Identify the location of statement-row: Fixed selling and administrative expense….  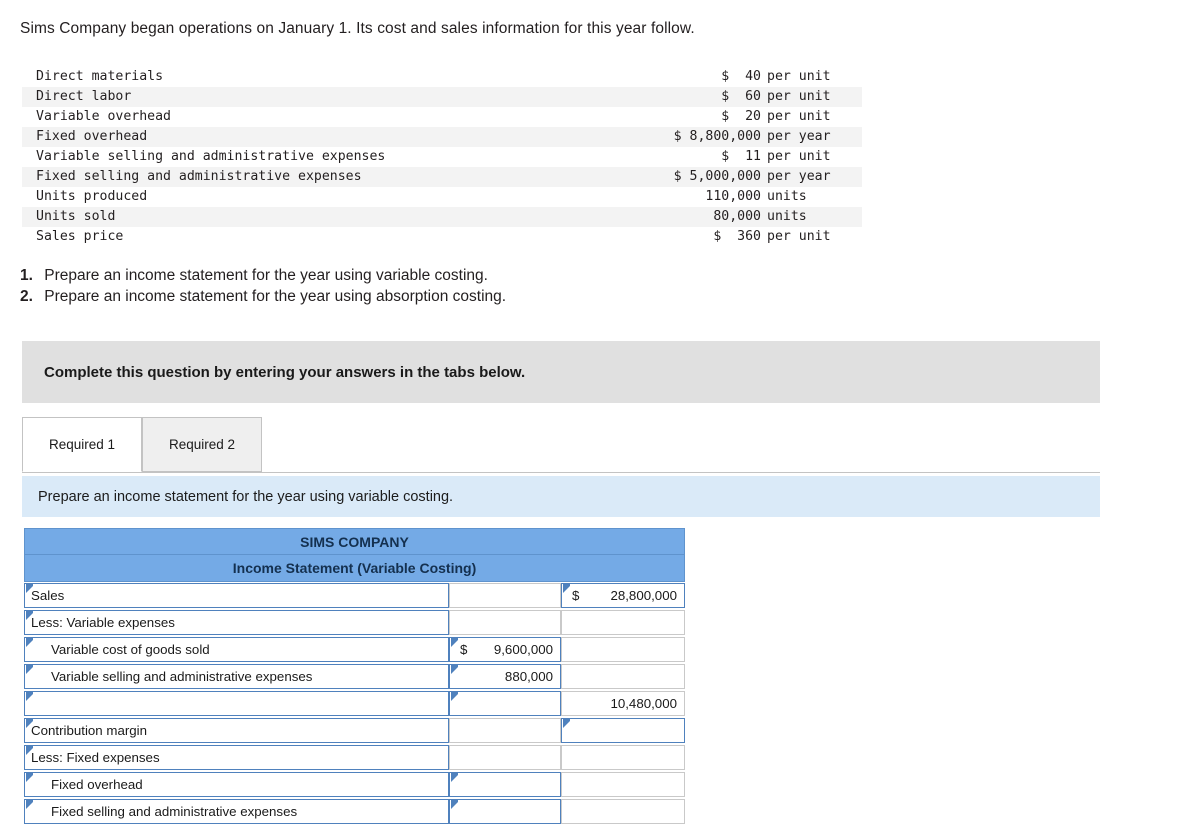
(354, 811).